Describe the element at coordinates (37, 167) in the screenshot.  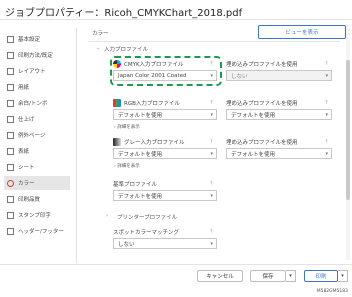
I see `sidebar-item-sheet: シート` at that location.